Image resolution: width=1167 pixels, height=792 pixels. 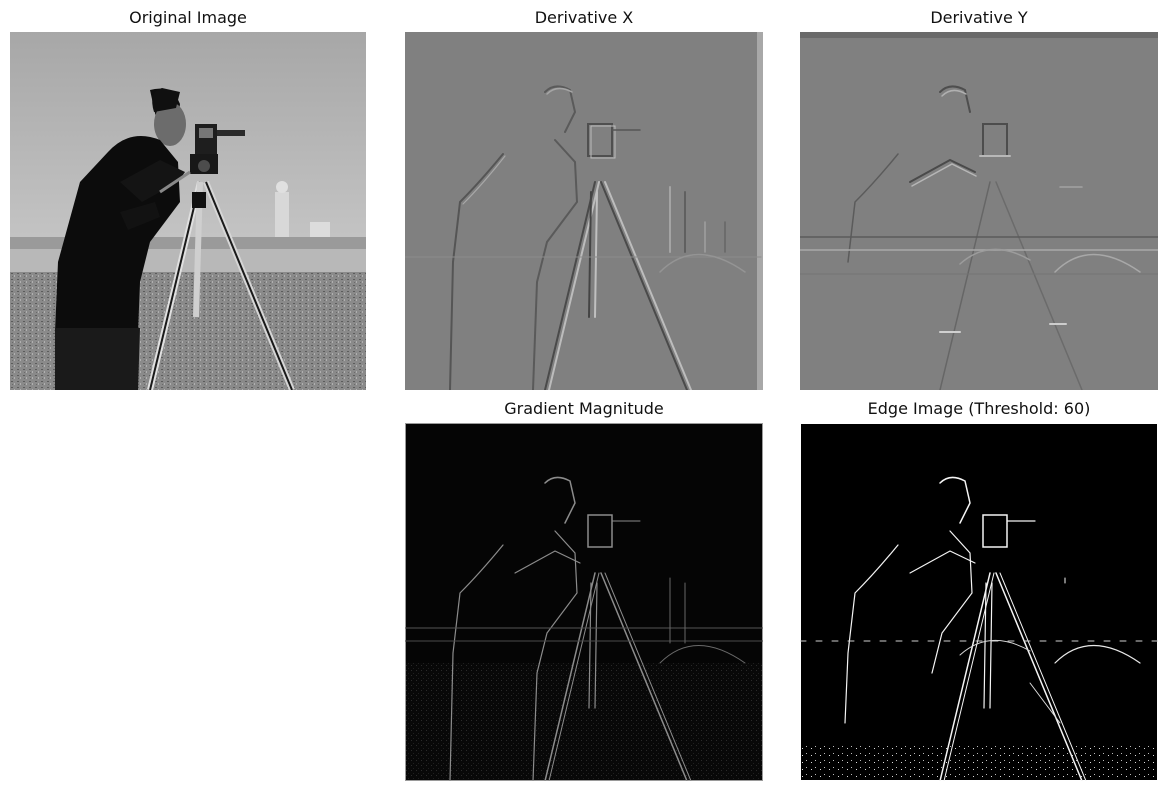 What do you see at coordinates (188, 17) in the screenshot?
I see `panel-title-original: Original Image` at bounding box center [188, 17].